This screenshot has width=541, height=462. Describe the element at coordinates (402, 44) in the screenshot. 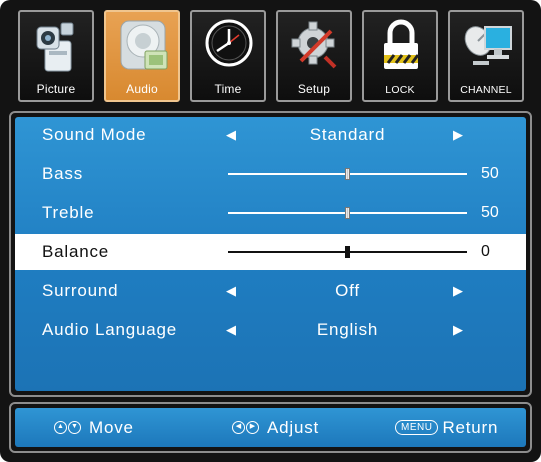

I see `padlock-icon` at that location.